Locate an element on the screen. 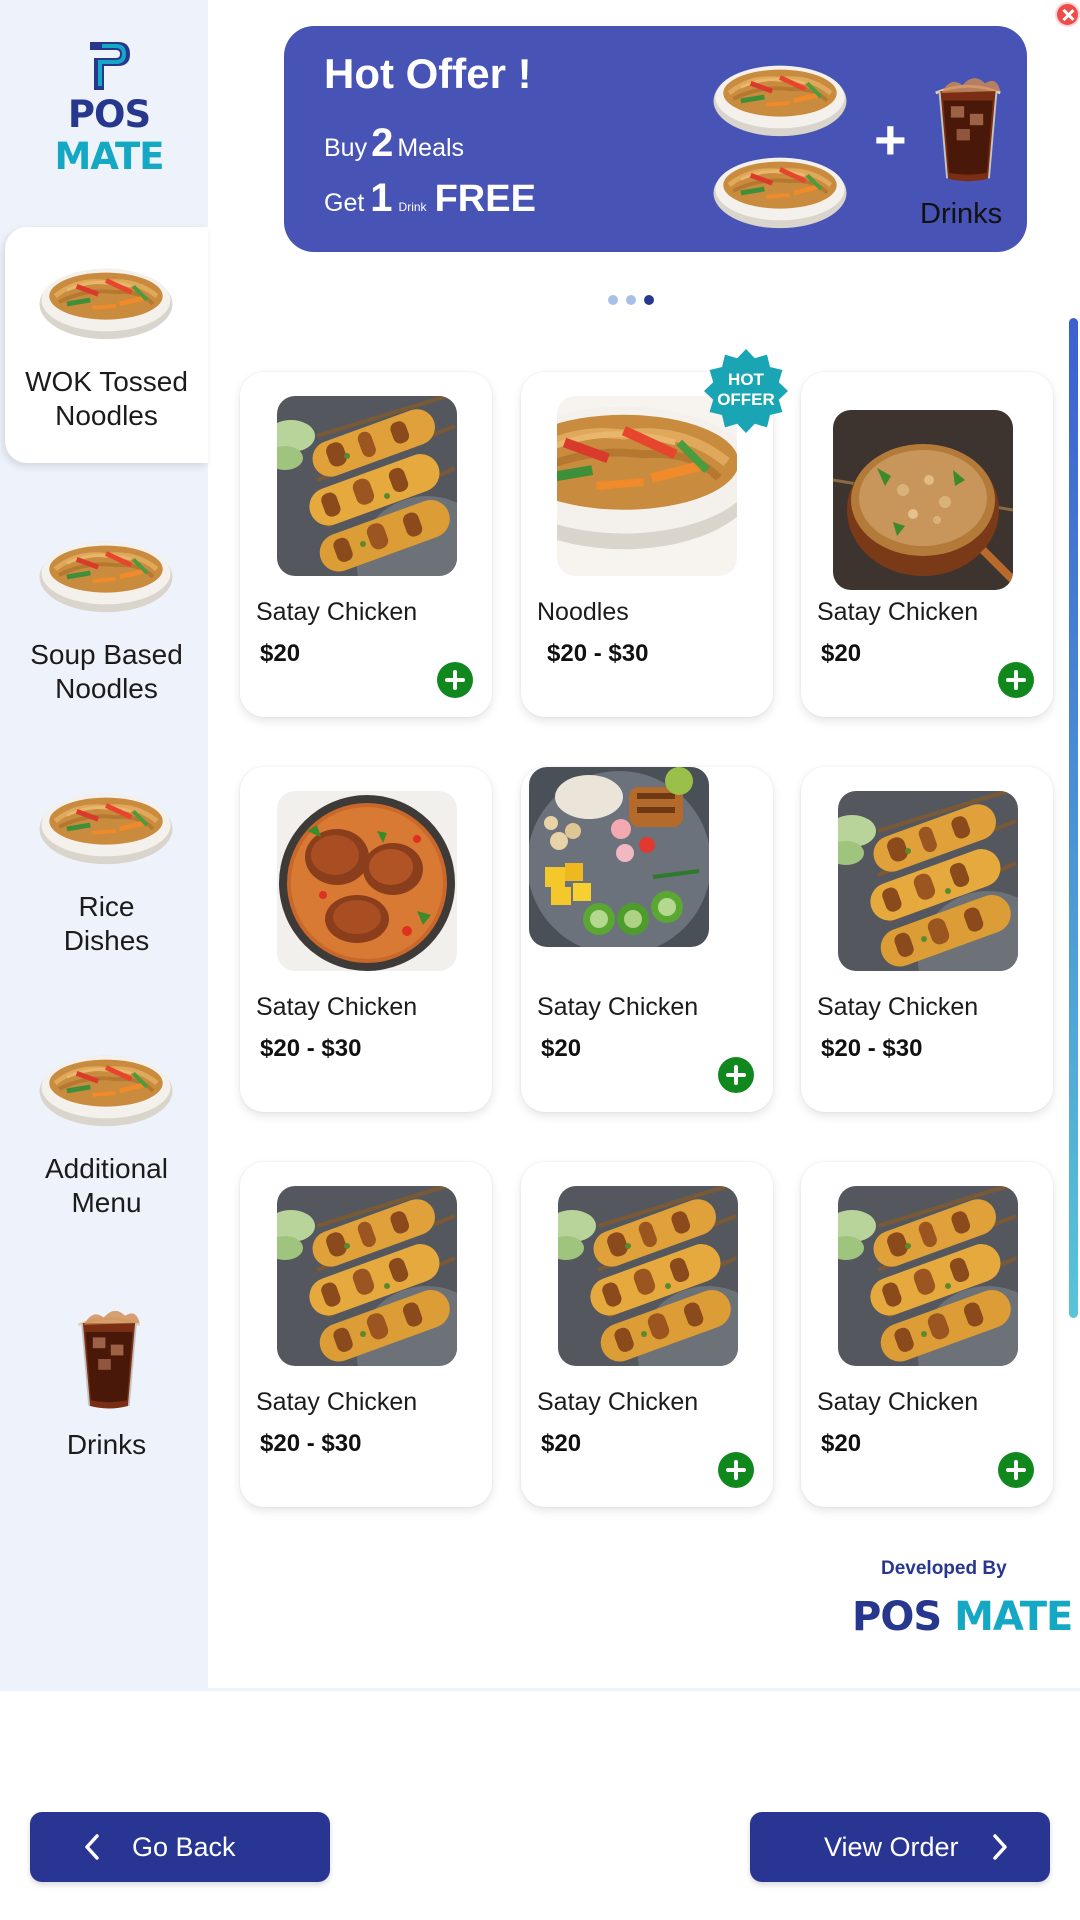 The height and width of the screenshot is (1920, 1080). hot-offer-badge-text: HOT OFFER is located at coordinates (746, 389).